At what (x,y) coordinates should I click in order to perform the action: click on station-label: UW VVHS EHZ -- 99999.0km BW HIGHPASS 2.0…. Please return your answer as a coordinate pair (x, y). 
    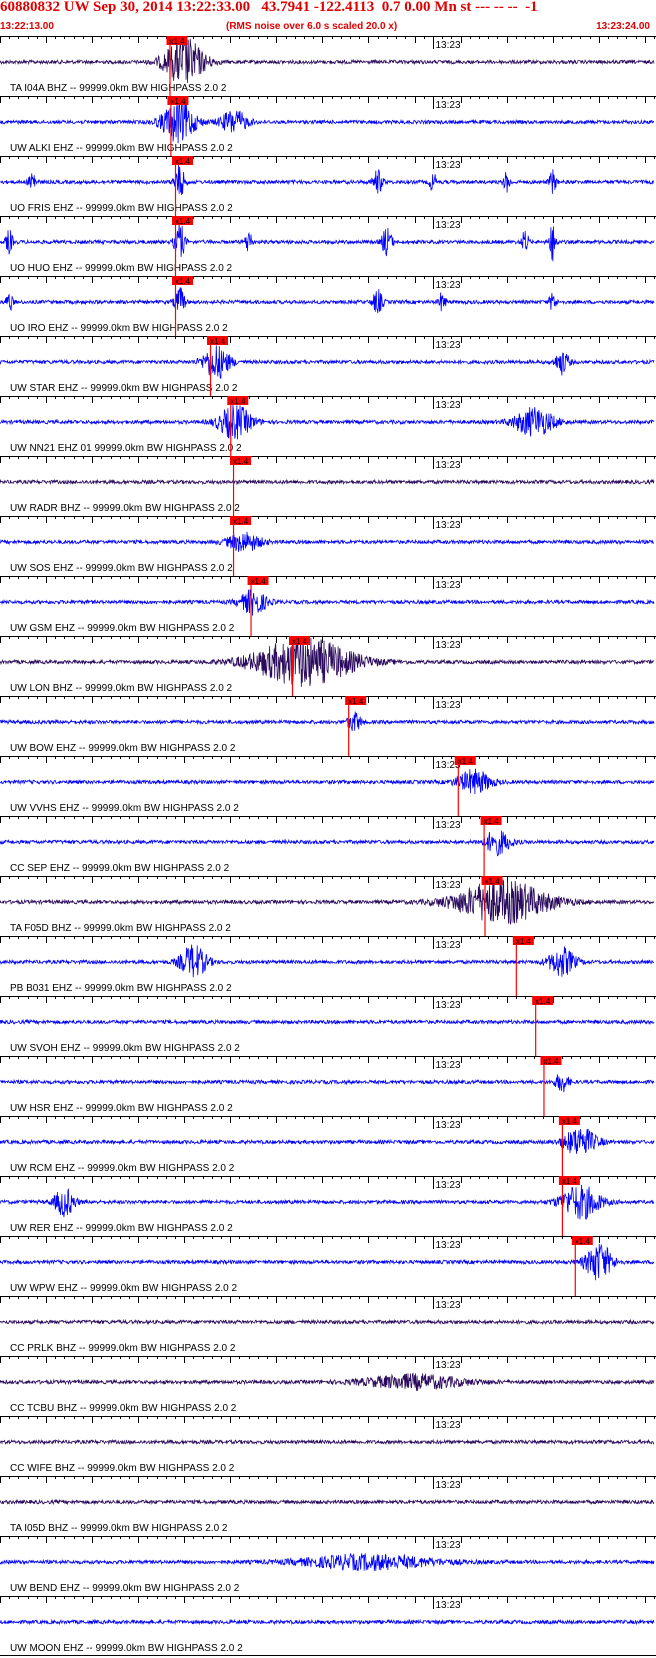
    Looking at the image, I should click on (124, 808).